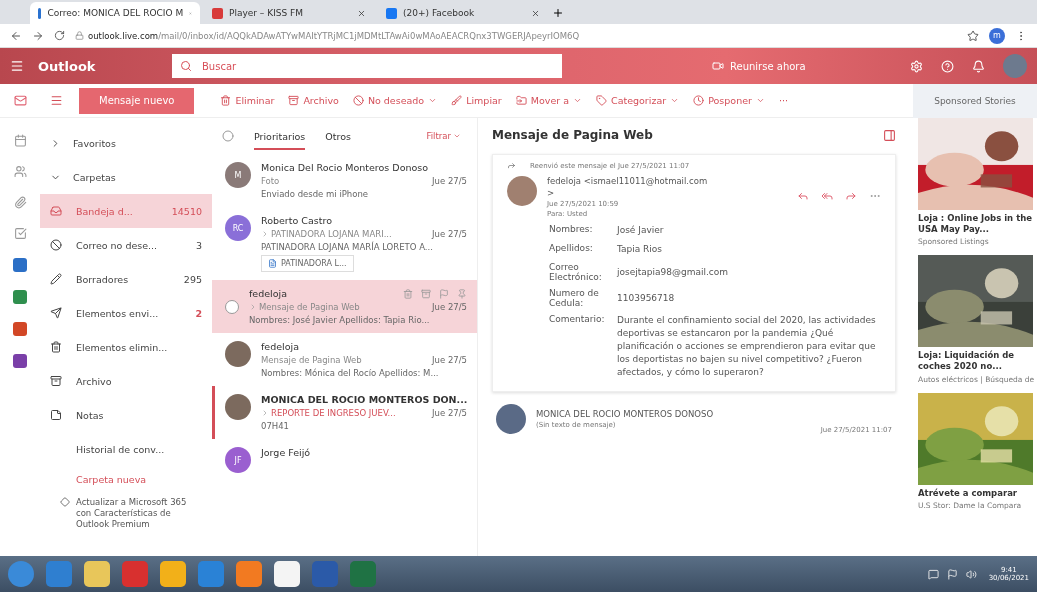 The height and width of the screenshot is (592, 1037). Describe the element at coordinates (572, 135) in the screenshot. I see `message-subject: Mensaje de Pagina Web` at that location.